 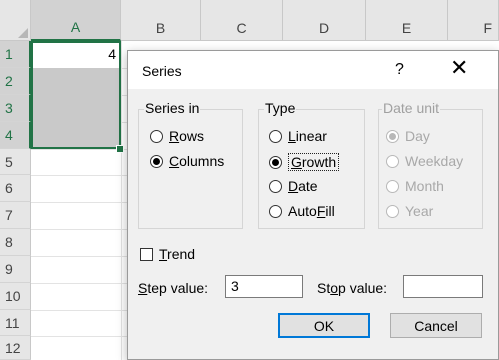 I want to click on ok-button: OK, so click(x=324, y=325).